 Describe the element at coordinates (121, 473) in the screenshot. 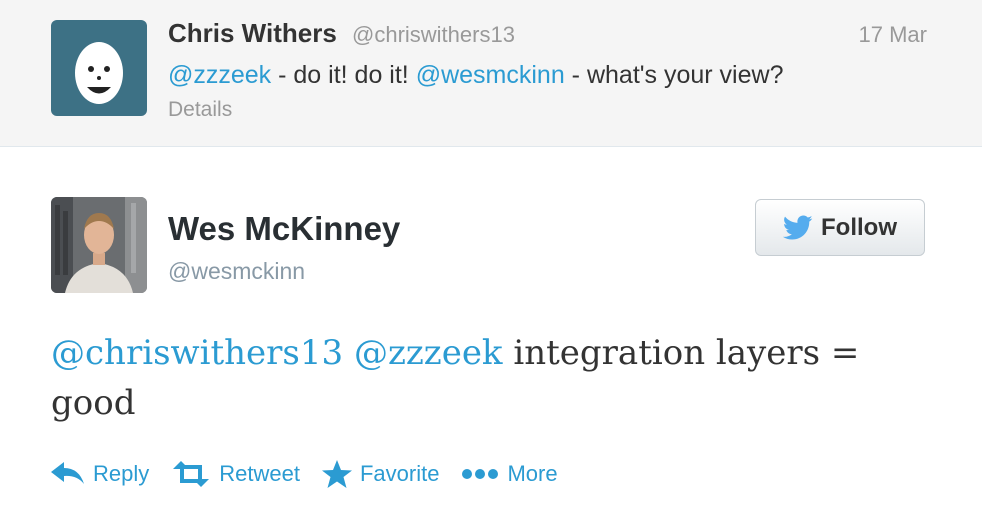

I see `reply-label: Reply` at that location.